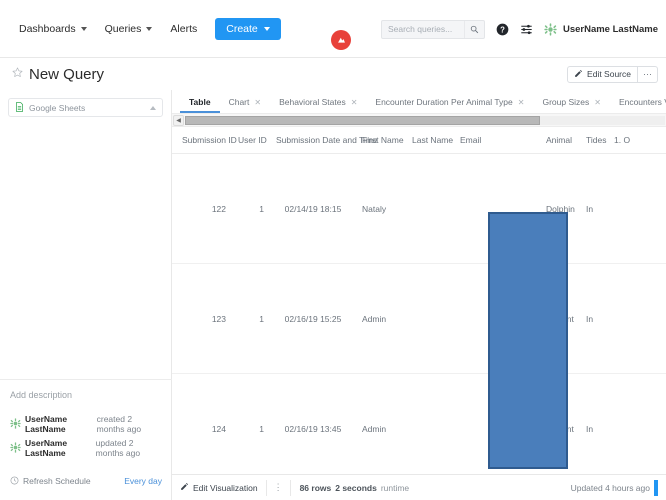  What do you see at coordinates (85, 107) in the screenshot?
I see `data-source-select: Google Sheets` at bounding box center [85, 107].